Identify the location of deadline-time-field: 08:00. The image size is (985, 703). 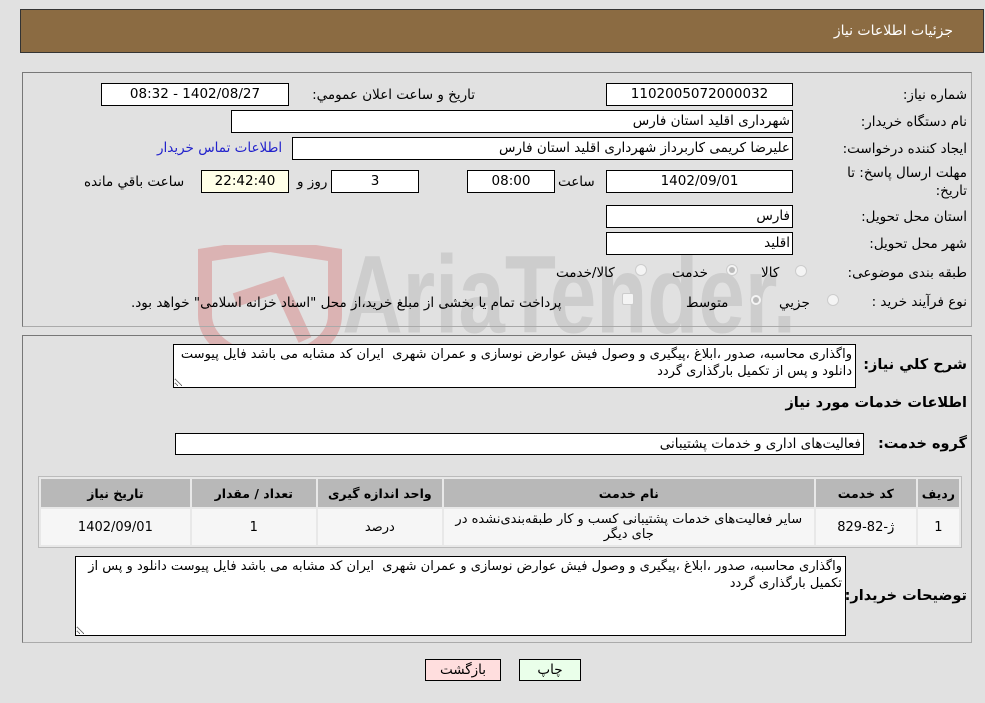
(511, 181).